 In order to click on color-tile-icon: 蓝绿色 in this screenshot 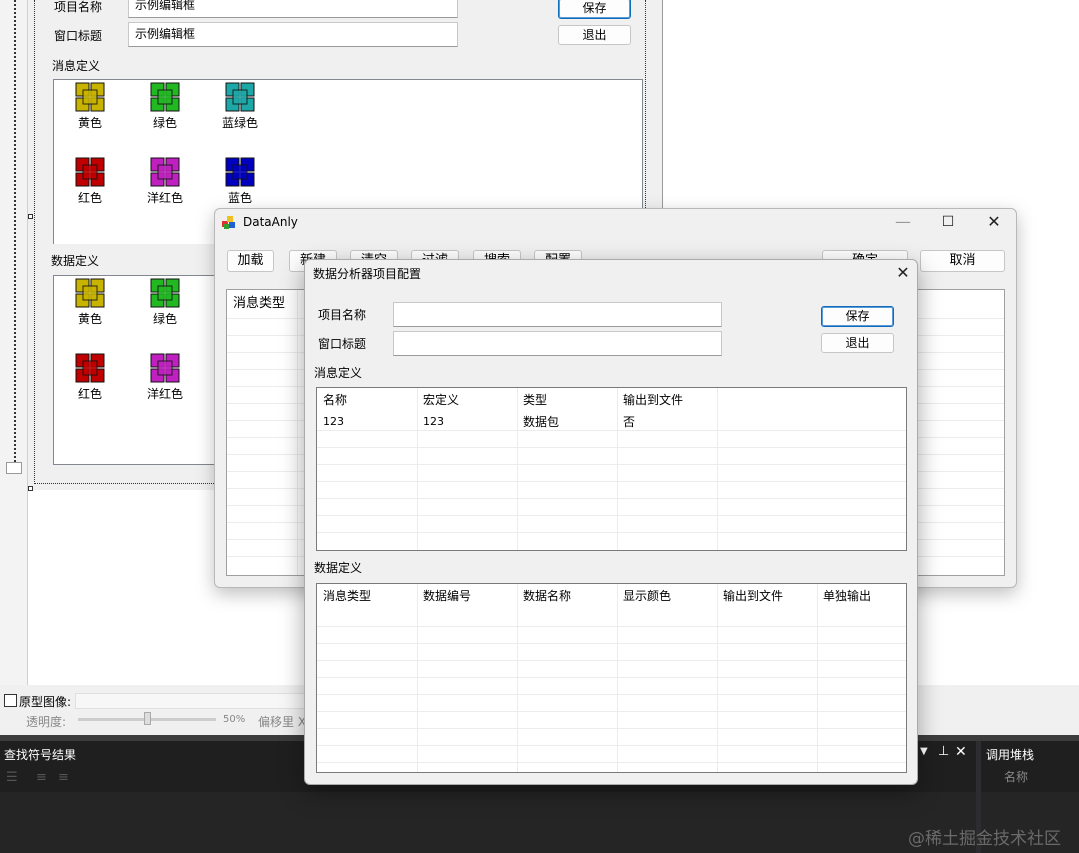, I will do `click(240, 106)`.